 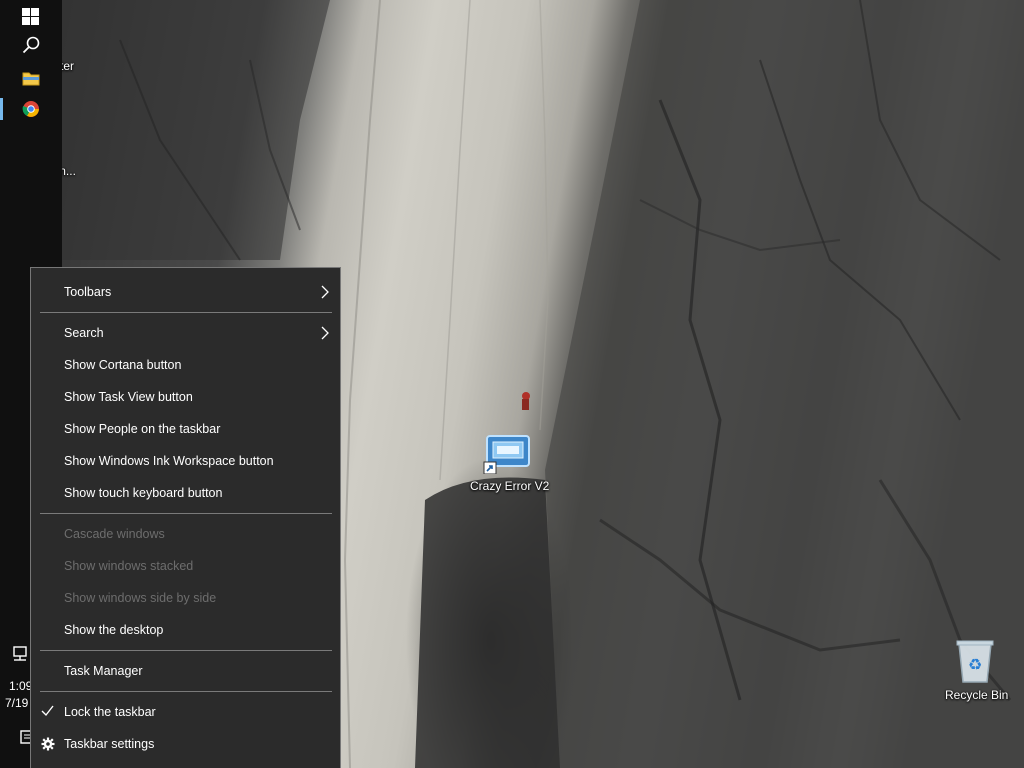 I want to click on network-tray-button, so click(x=21, y=656).